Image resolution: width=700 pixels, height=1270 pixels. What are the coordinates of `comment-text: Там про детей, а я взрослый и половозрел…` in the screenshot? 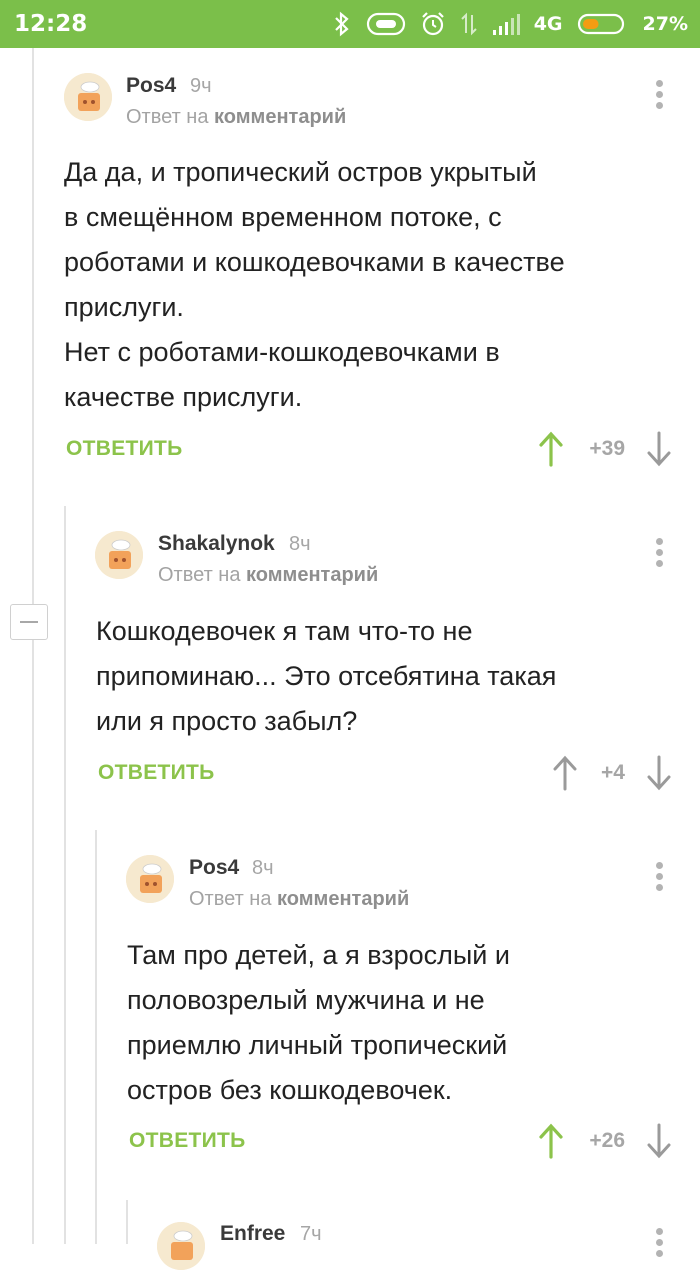 It's located at (318, 1022).